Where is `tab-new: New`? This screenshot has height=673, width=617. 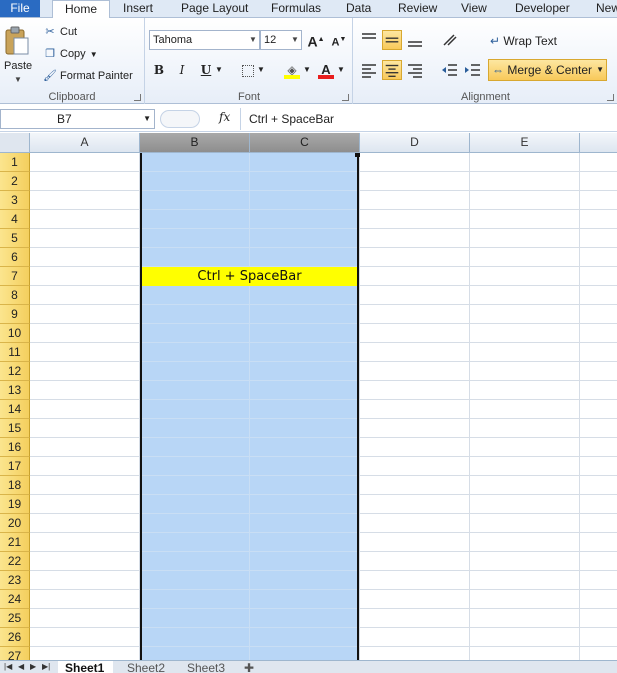
tab-new: New is located at coordinates (606, 8).